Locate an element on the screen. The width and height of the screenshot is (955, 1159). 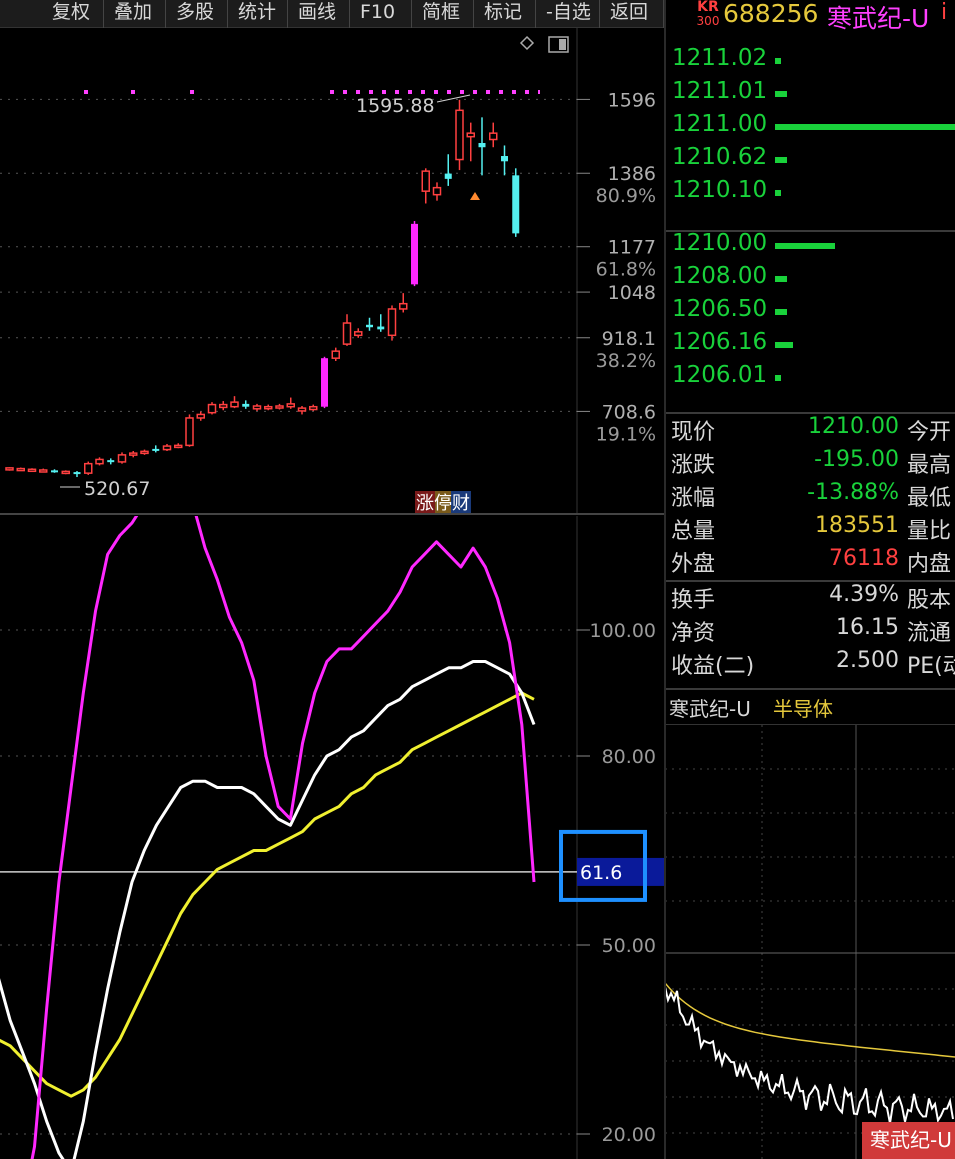
mini-price-line is located at coordinates (809, 1055).